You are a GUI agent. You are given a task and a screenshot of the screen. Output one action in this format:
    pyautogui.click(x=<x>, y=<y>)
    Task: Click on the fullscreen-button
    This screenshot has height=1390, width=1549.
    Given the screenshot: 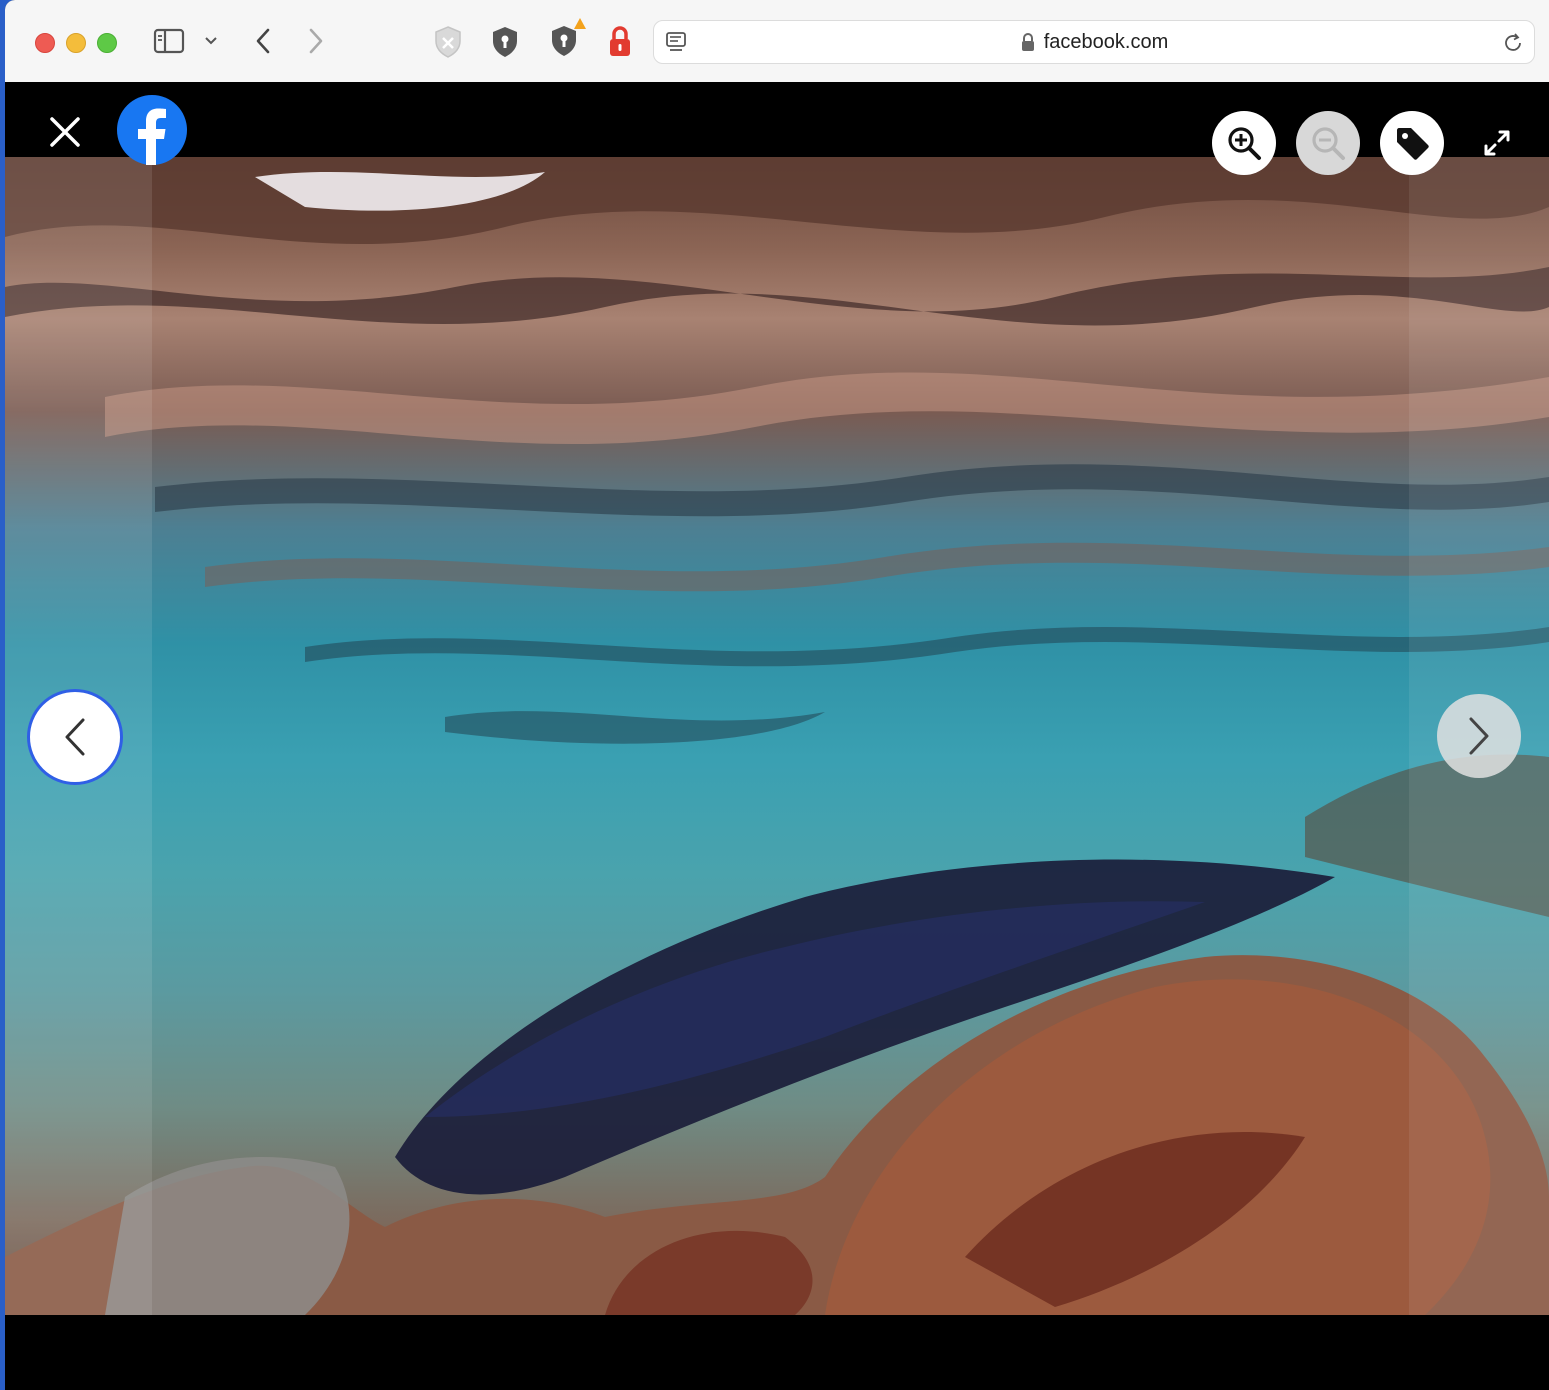 What is the action you would take?
    pyautogui.click(x=1497, y=143)
    